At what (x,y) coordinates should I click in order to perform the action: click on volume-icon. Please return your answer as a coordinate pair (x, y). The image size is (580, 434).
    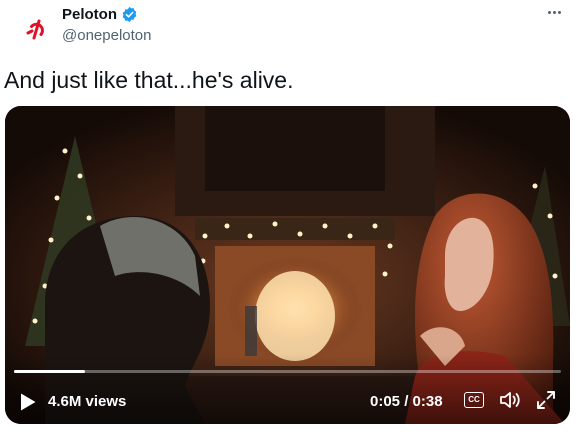
    Looking at the image, I should click on (511, 400).